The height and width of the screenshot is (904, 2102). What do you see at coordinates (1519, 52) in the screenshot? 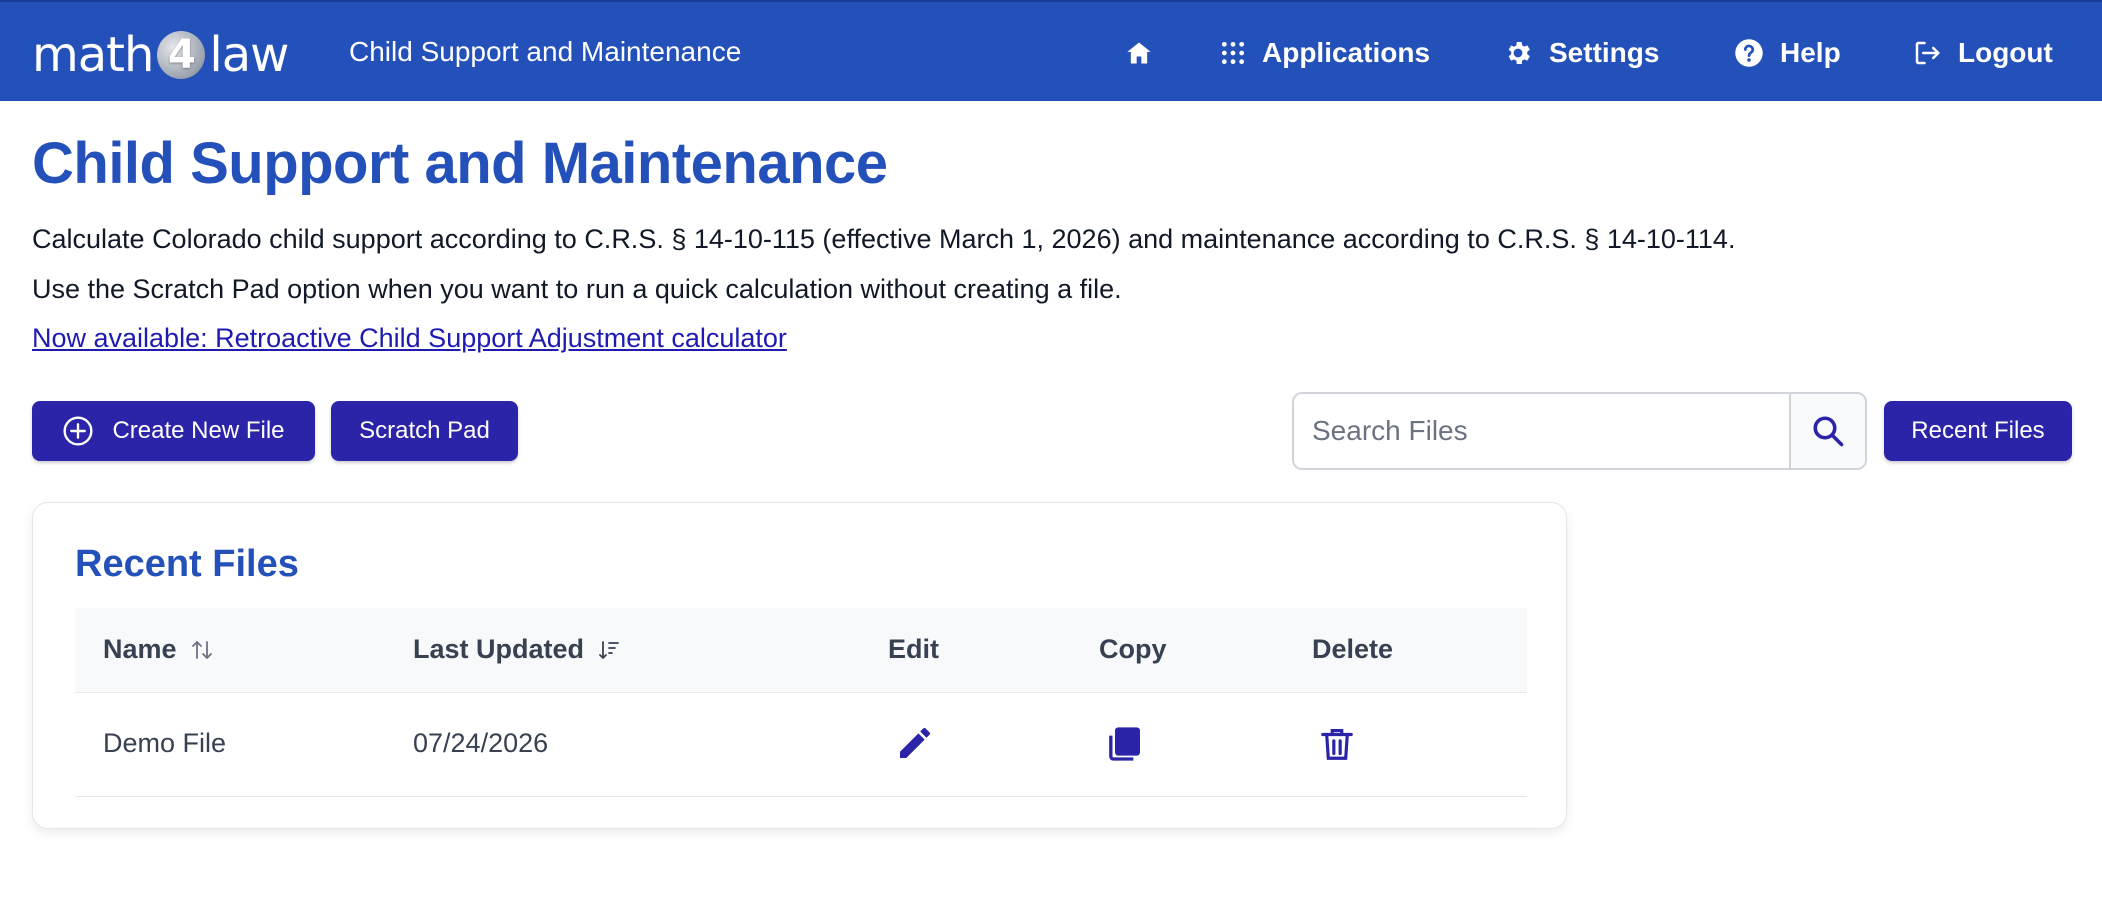
I see `gear-icon` at bounding box center [1519, 52].